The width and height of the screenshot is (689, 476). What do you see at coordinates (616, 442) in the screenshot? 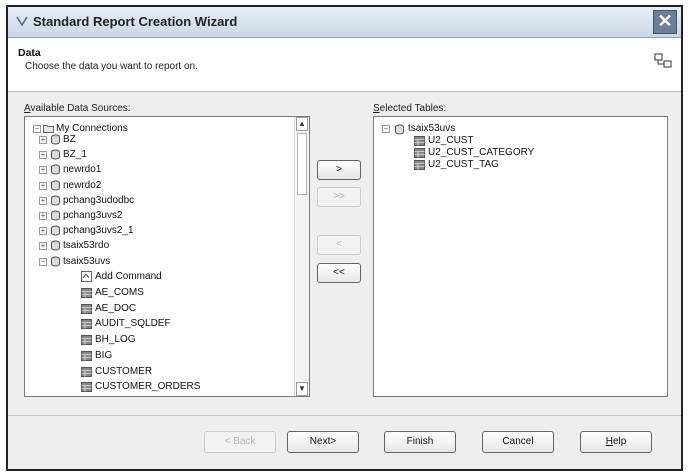
I see `help-button: Help` at bounding box center [616, 442].